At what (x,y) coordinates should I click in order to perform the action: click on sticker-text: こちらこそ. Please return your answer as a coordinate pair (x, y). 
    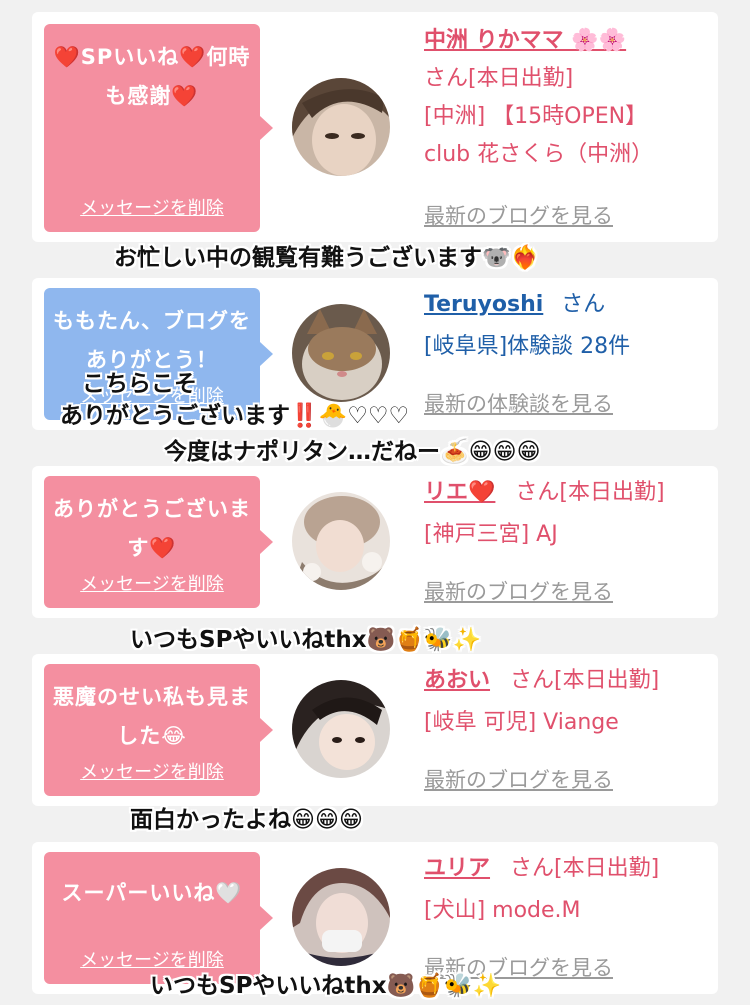
    Looking at the image, I should click on (139, 384).